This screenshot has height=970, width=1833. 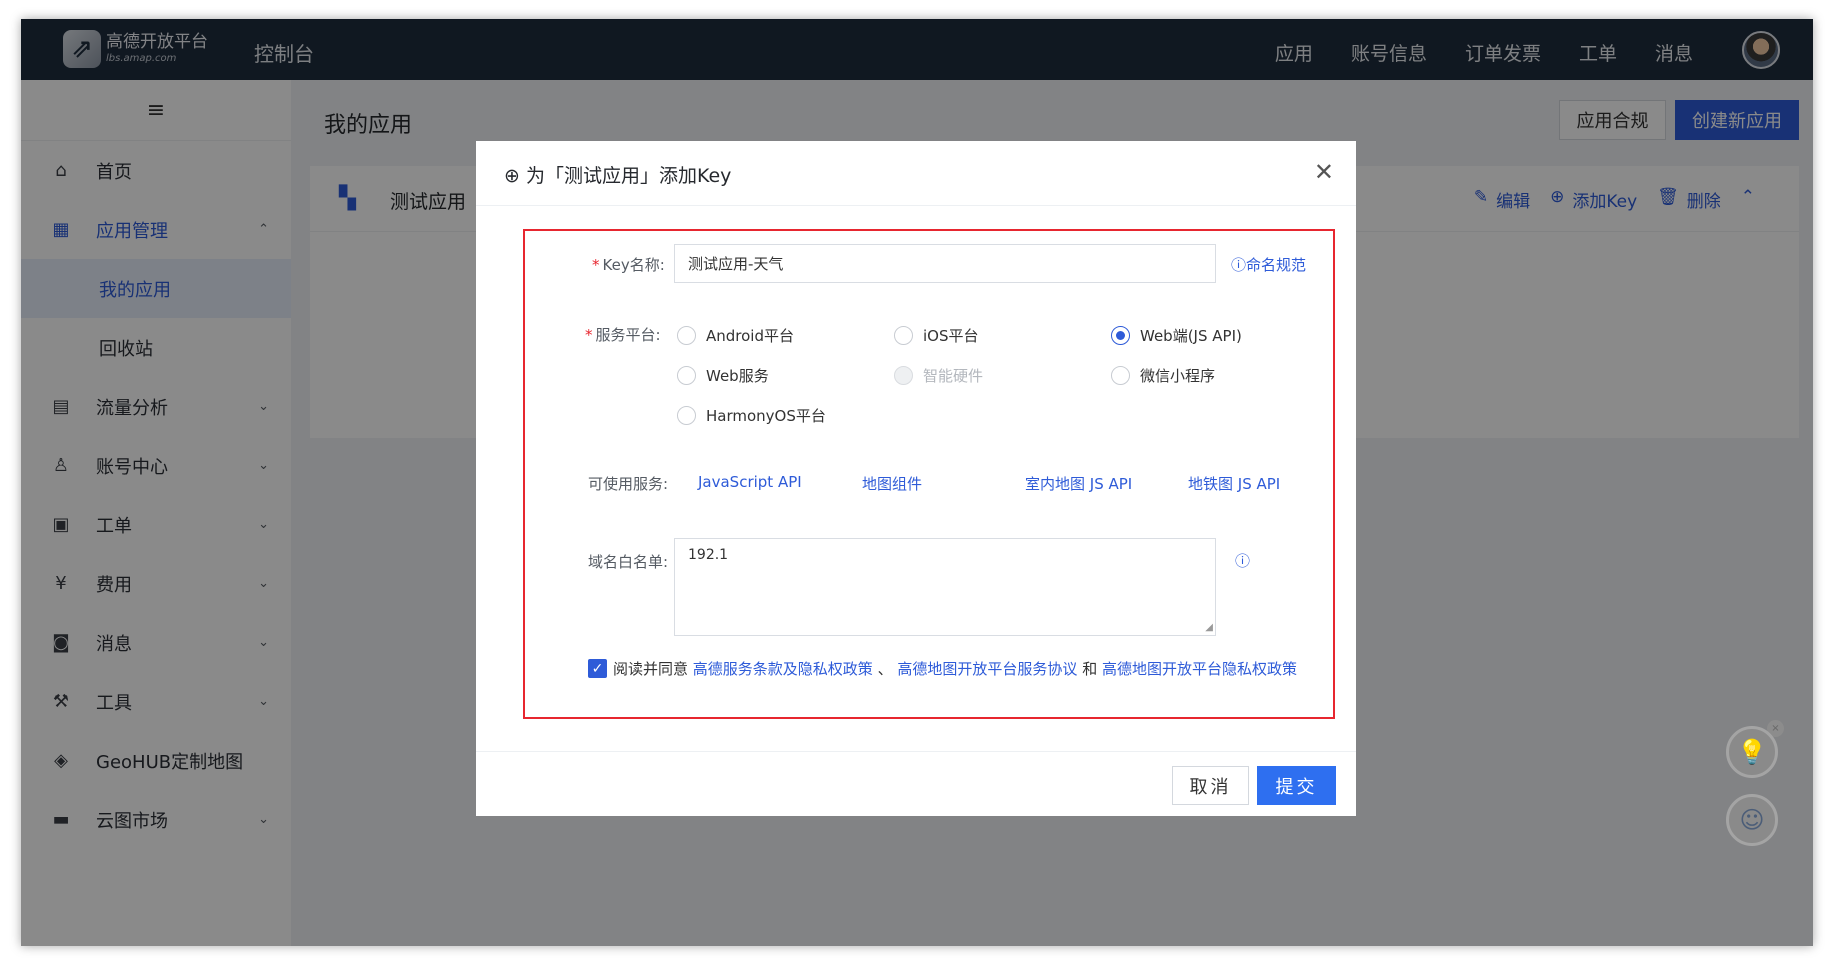 What do you see at coordinates (953, 376) in the screenshot?
I see `radio-label: 智能硬件` at bounding box center [953, 376].